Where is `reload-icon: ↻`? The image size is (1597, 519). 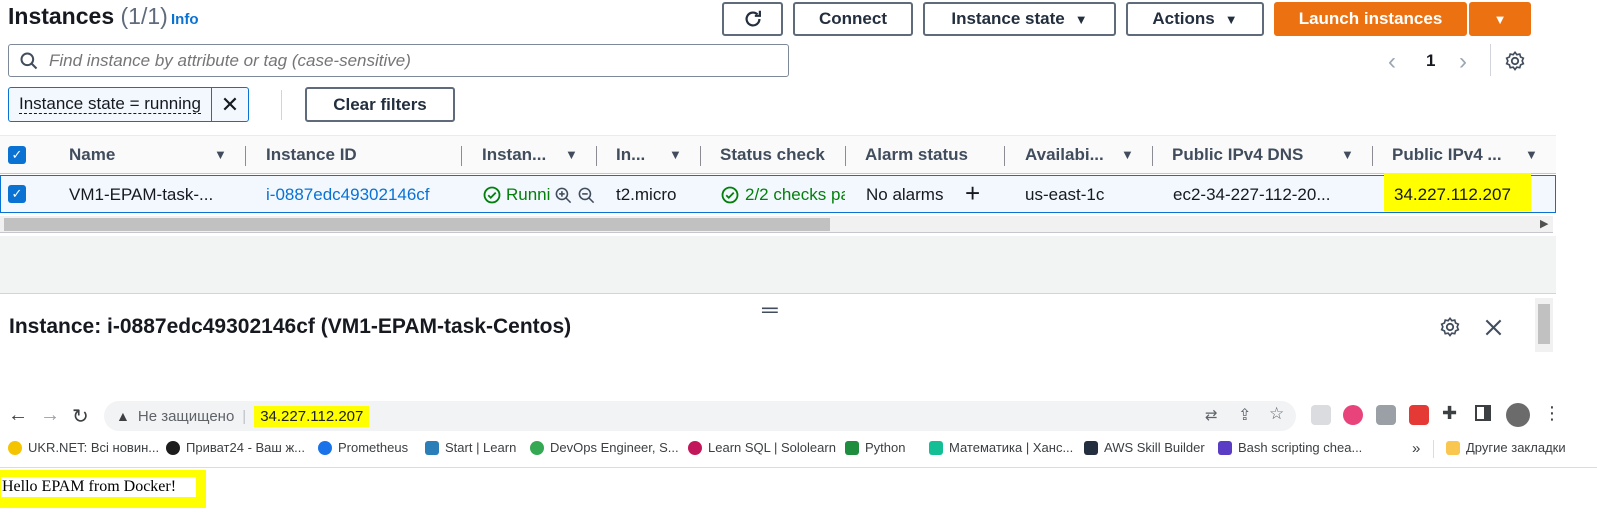 reload-icon: ↻ is located at coordinates (80, 416).